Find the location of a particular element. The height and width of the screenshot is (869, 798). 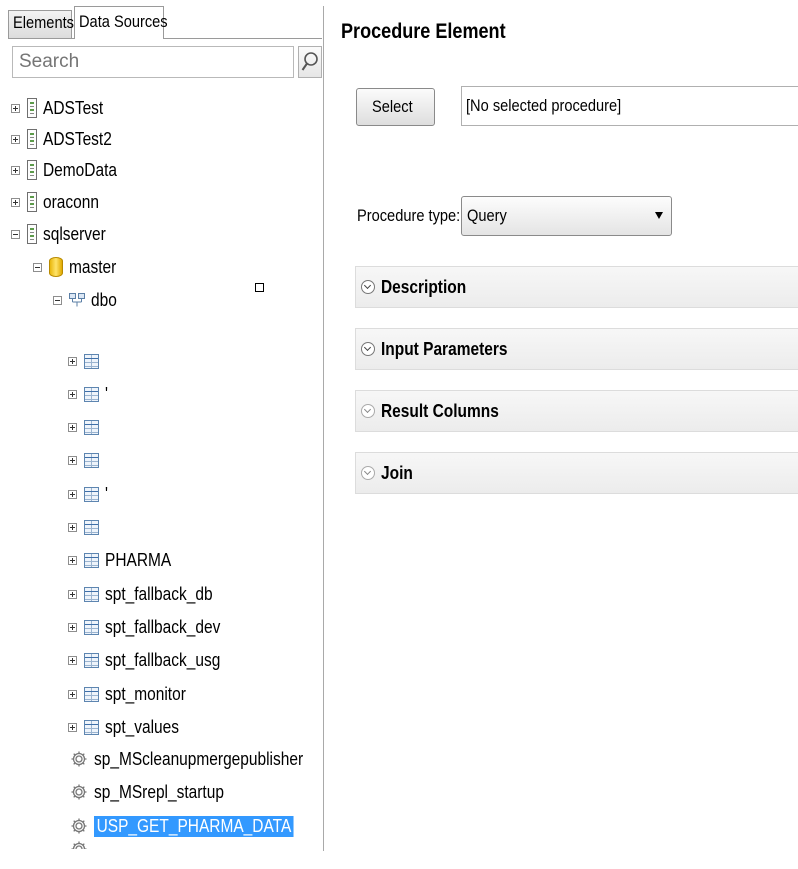

tree-item-table: spt_fallback_dev is located at coordinates (153, 627).